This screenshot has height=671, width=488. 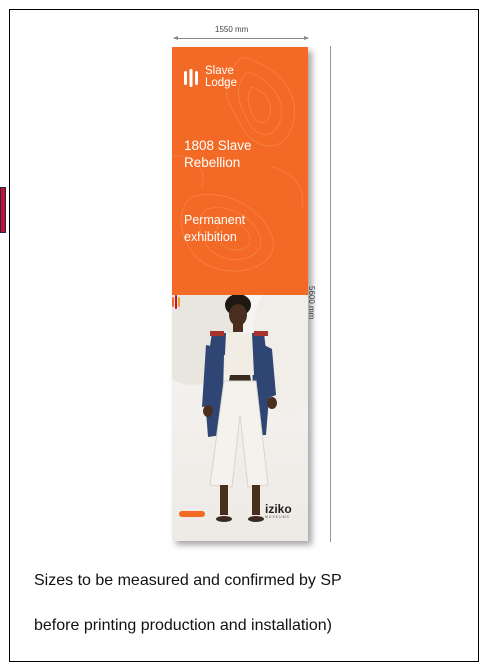 What do you see at coordinates (3, 210) in the screenshot?
I see `side-marker` at bounding box center [3, 210].